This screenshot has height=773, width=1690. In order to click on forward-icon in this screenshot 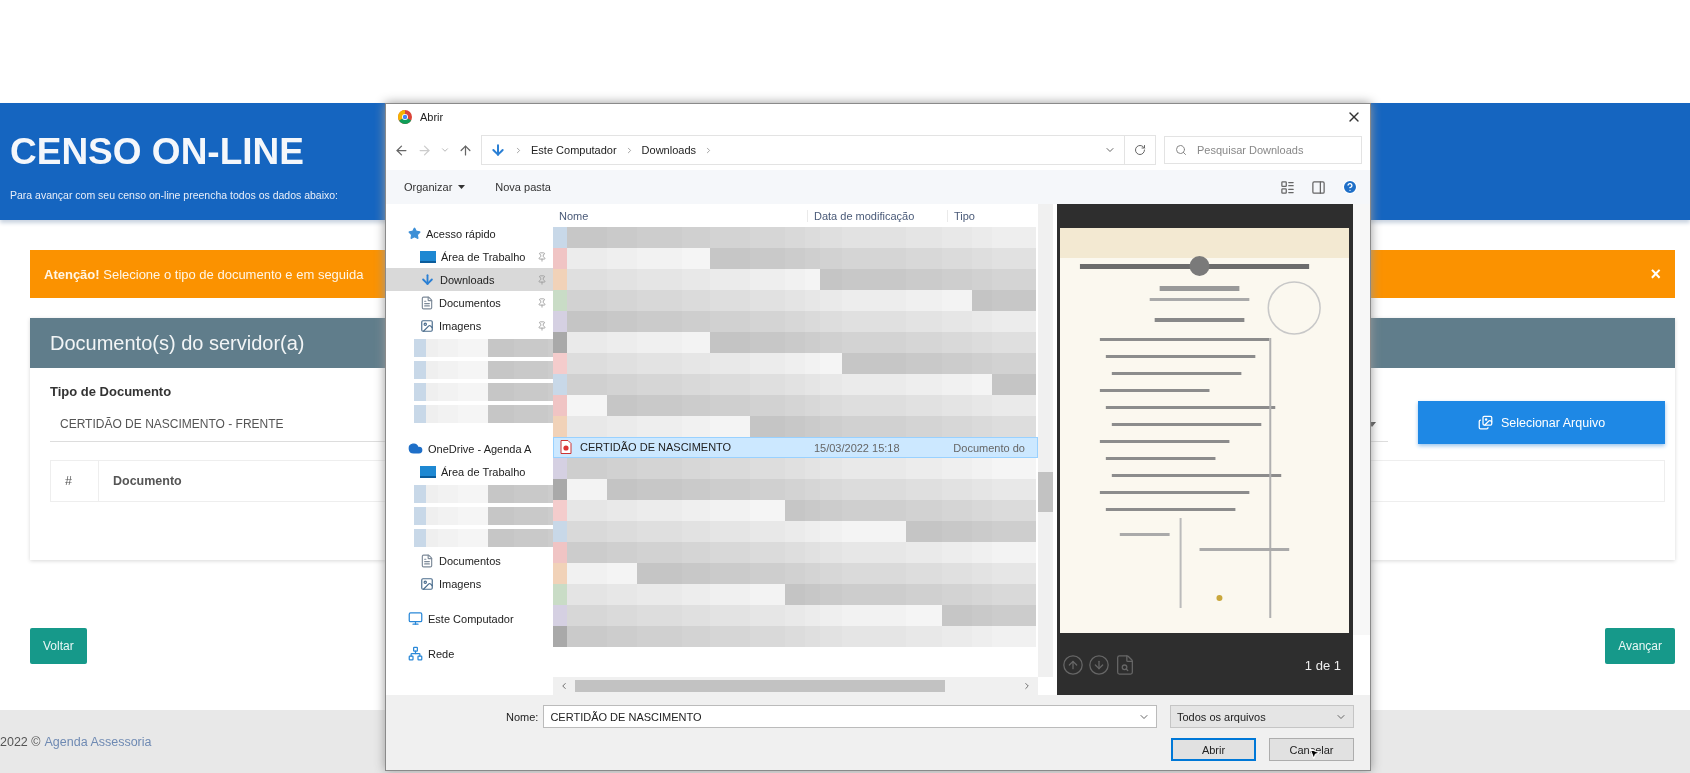, I will do `click(424, 150)`.